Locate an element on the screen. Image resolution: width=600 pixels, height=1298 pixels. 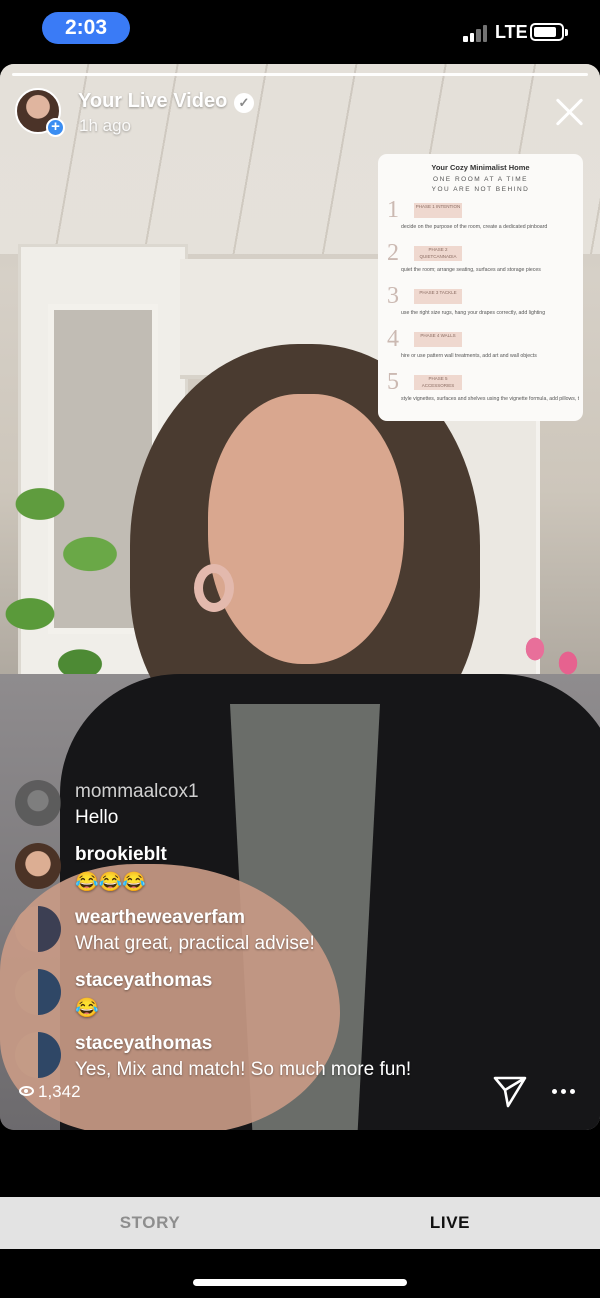
live-video-title: Your Live Video is located at coordinates (153, 101).